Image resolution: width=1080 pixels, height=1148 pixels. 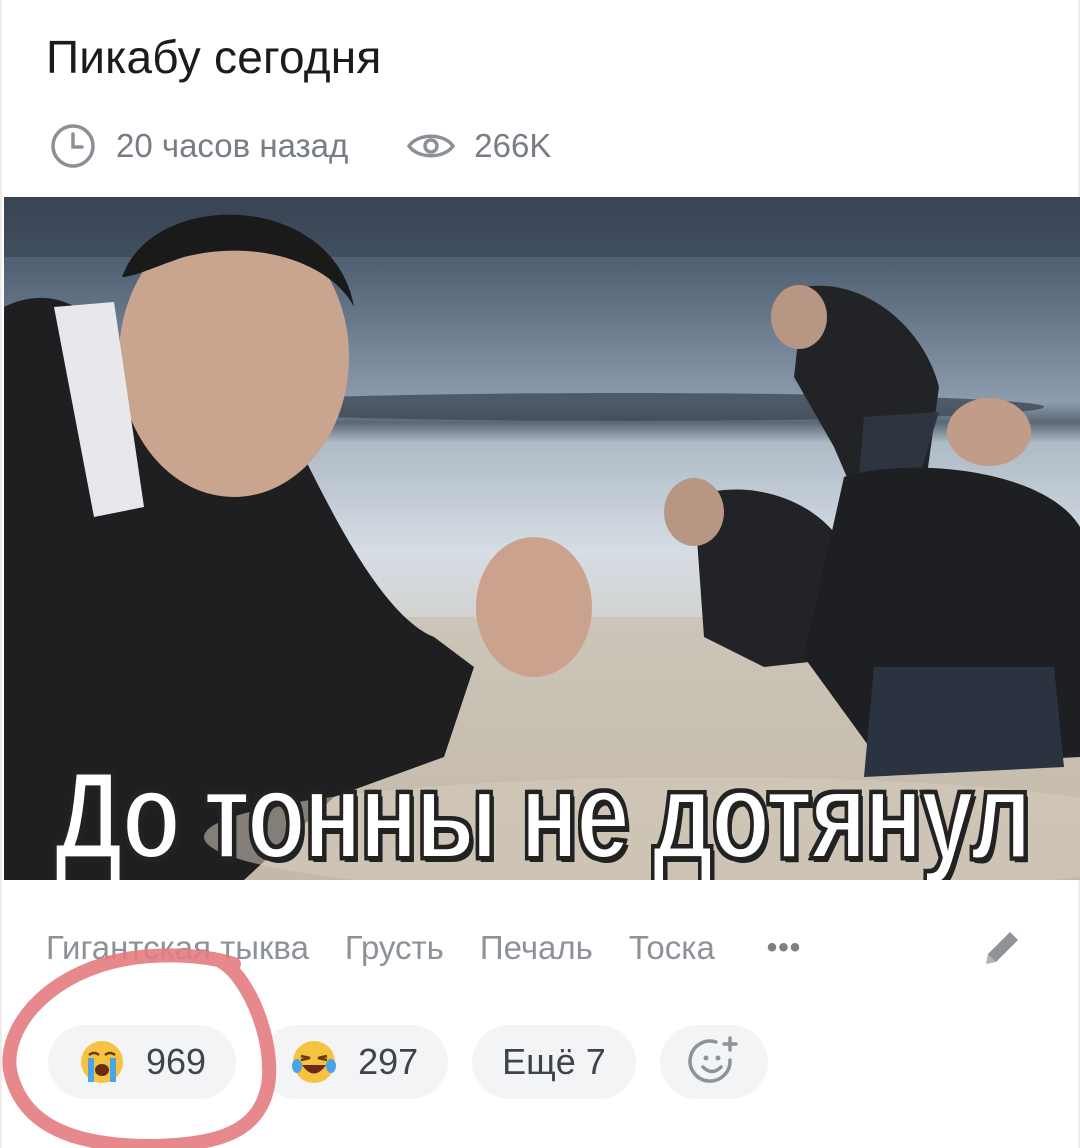 What do you see at coordinates (513, 145) in the screenshot?
I see `post-views: 266K` at bounding box center [513, 145].